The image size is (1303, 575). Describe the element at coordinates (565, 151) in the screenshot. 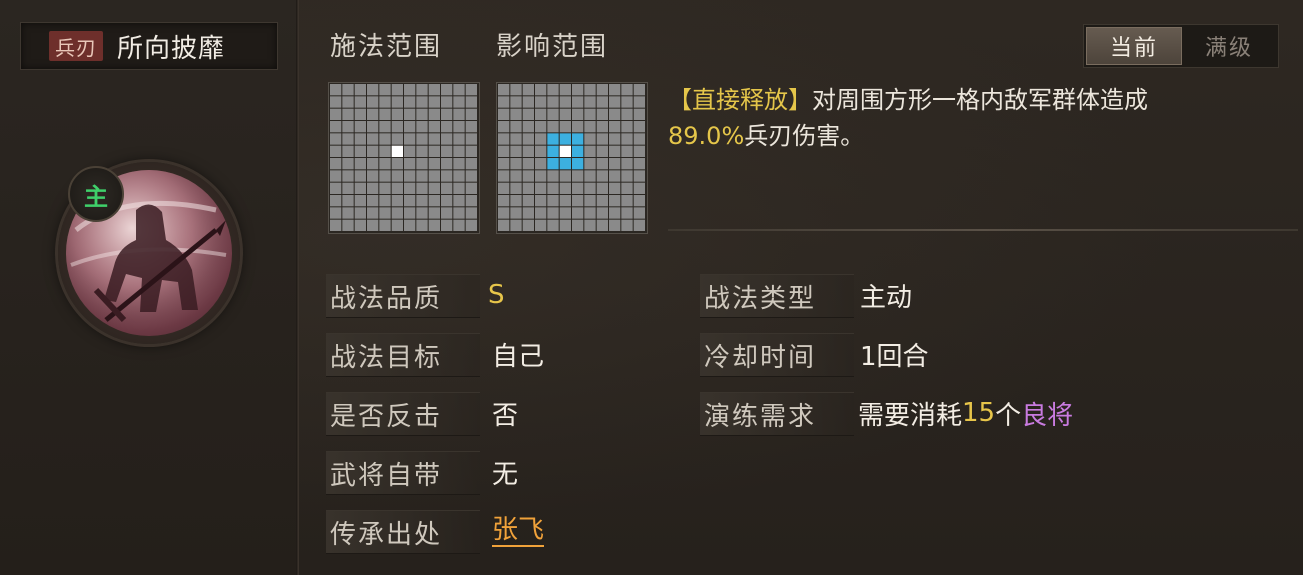

I see `effect-grid-center-cell` at that location.